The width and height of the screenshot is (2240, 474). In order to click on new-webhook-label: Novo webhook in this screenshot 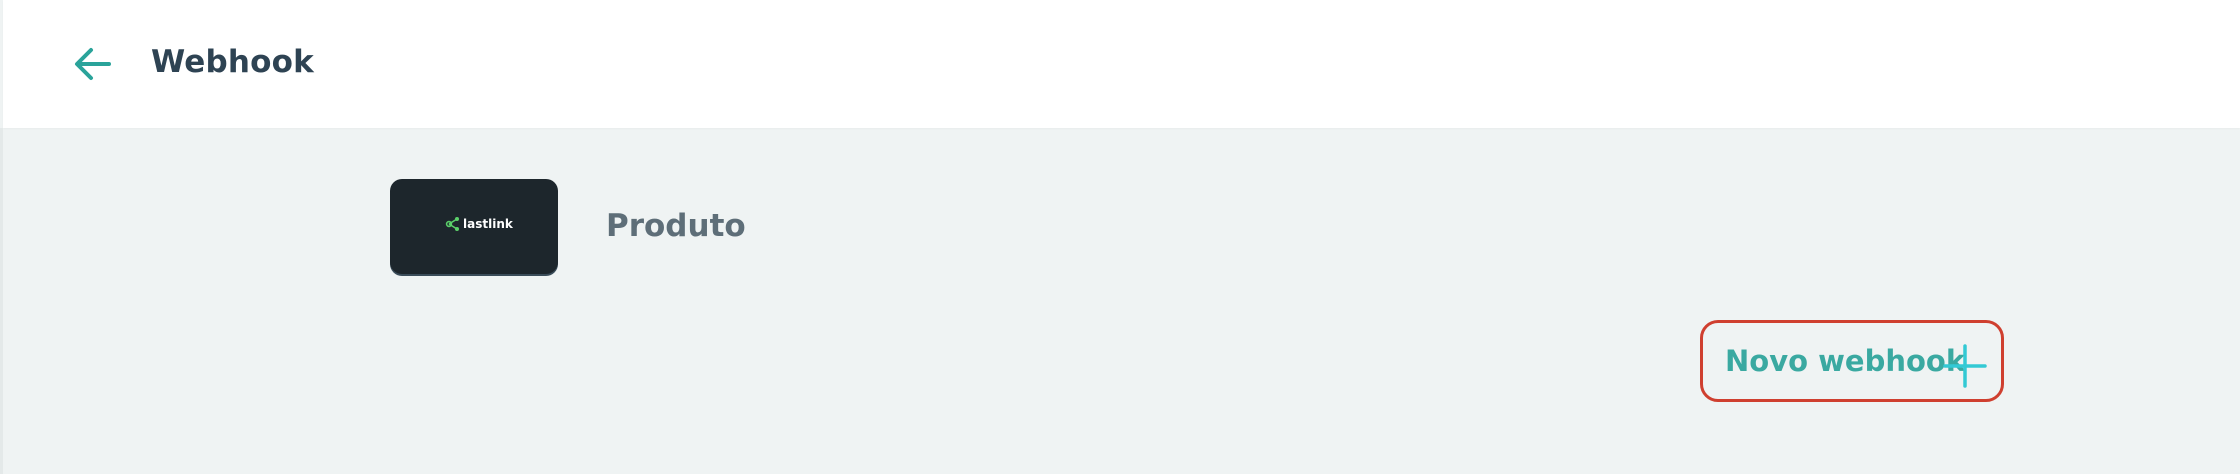, I will do `click(1845, 361)`.